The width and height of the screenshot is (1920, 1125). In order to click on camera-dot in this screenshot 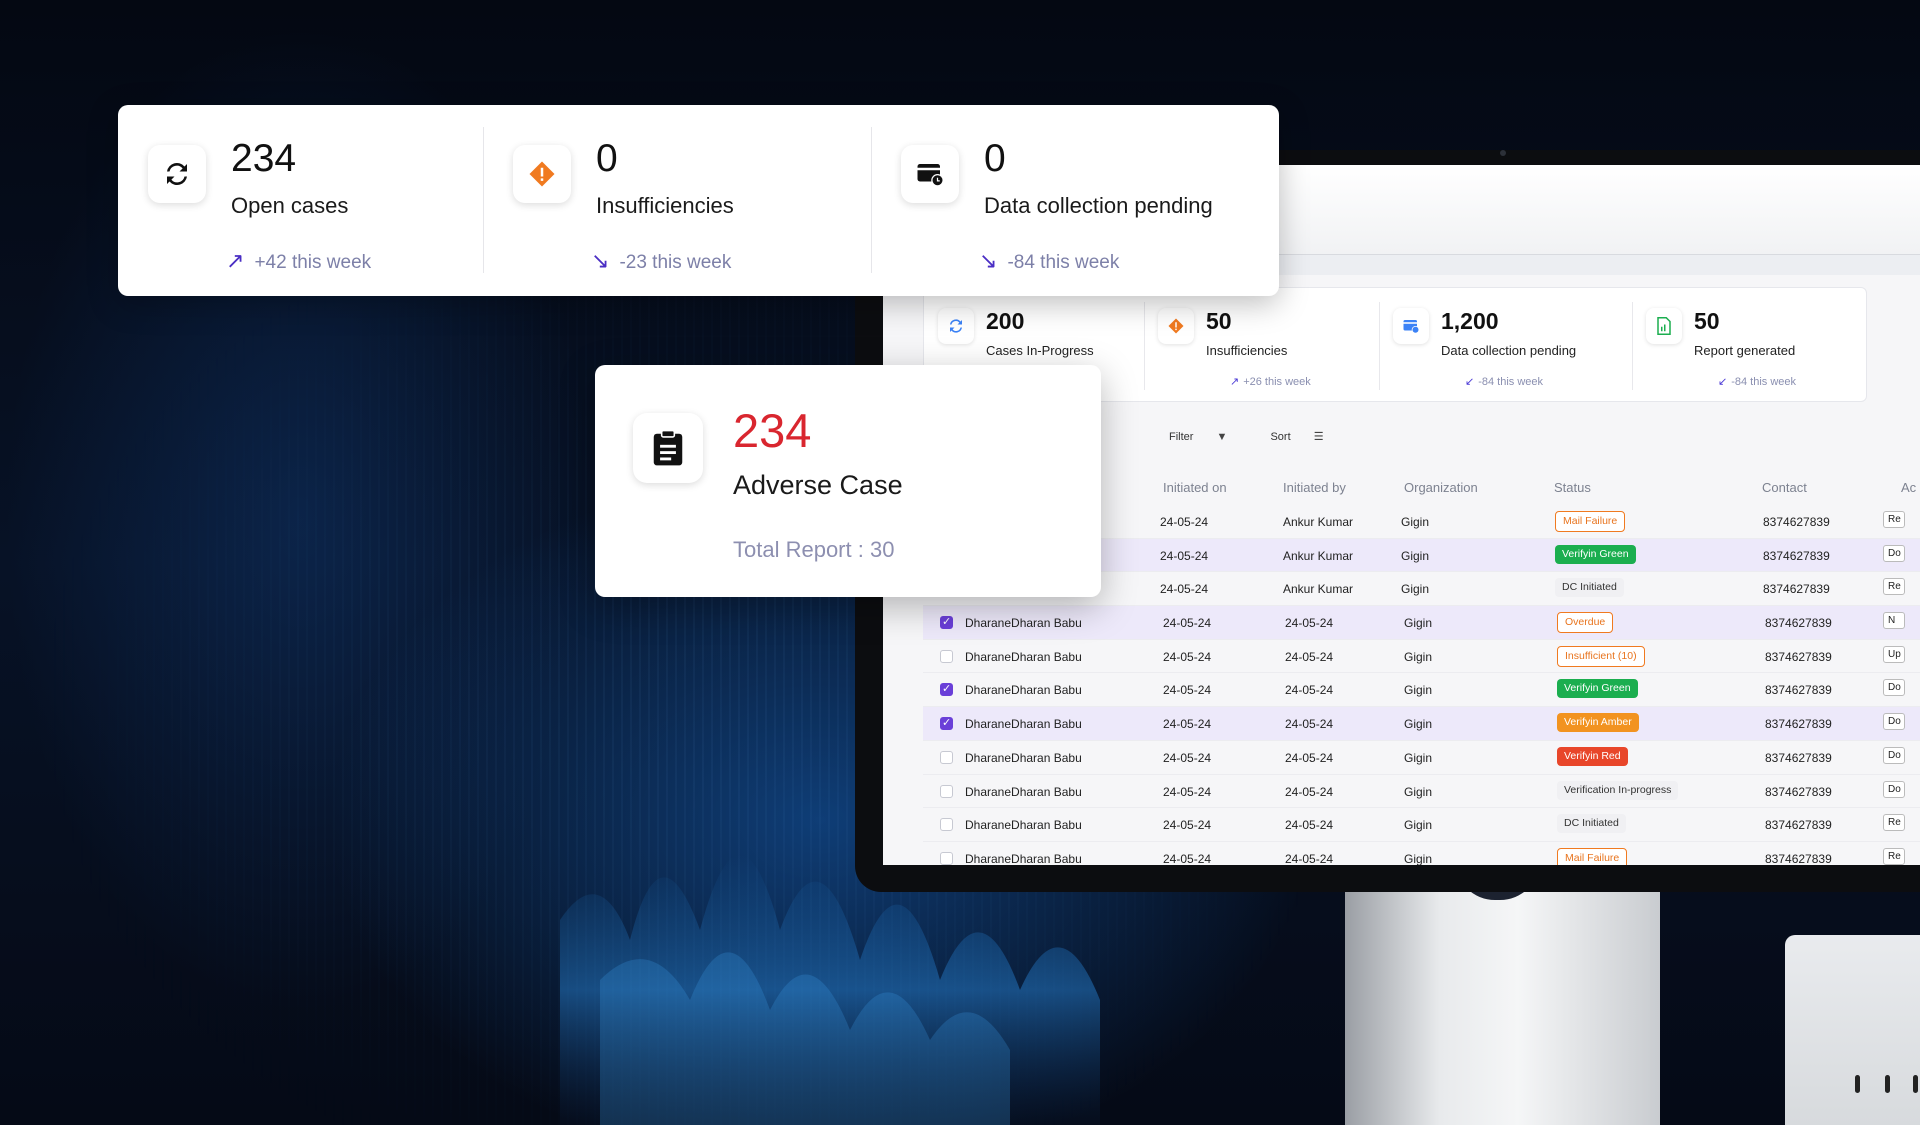, I will do `click(1503, 153)`.